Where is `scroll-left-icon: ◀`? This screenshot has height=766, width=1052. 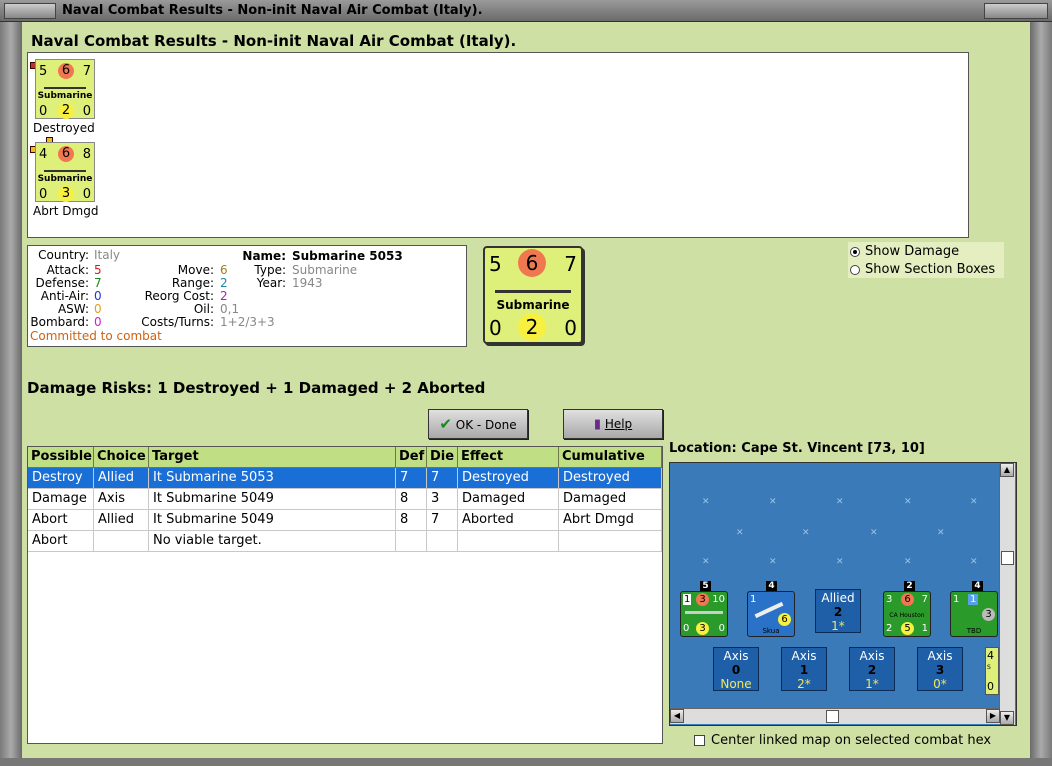 scroll-left-icon: ◀ is located at coordinates (677, 716).